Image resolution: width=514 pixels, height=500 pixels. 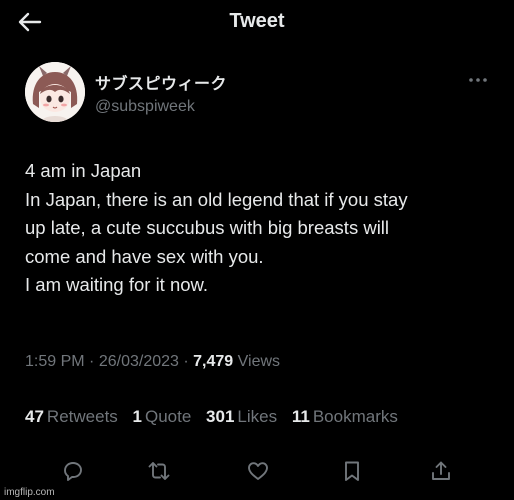 What do you see at coordinates (139, 361) in the screenshot?
I see `tweet-date: 26/03/2023` at bounding box center [139, 361].